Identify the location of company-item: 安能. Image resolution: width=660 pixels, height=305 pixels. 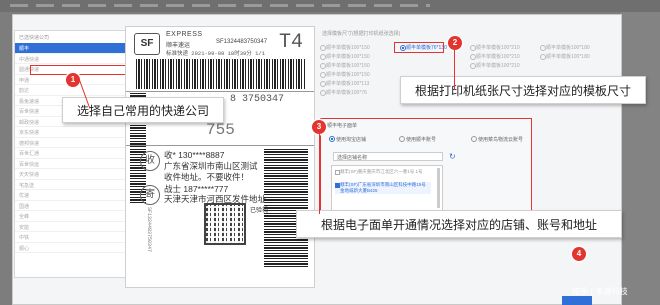
(70, 227).